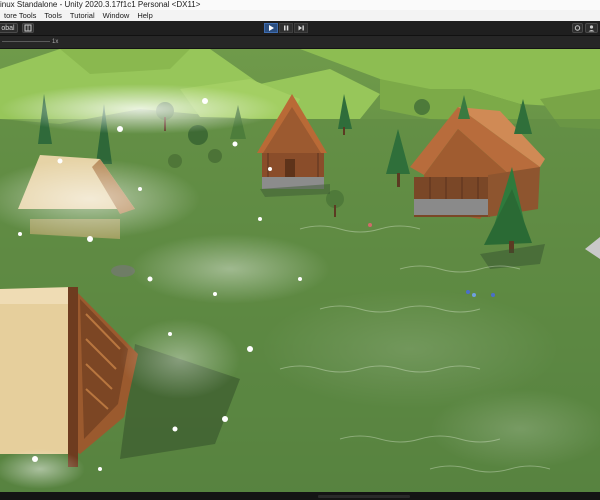 The image size is (600, 500). What do you see at coordinates (144, 15) in the screenshot?
I see `menu-help: Help` at bounding box center [144, 15].